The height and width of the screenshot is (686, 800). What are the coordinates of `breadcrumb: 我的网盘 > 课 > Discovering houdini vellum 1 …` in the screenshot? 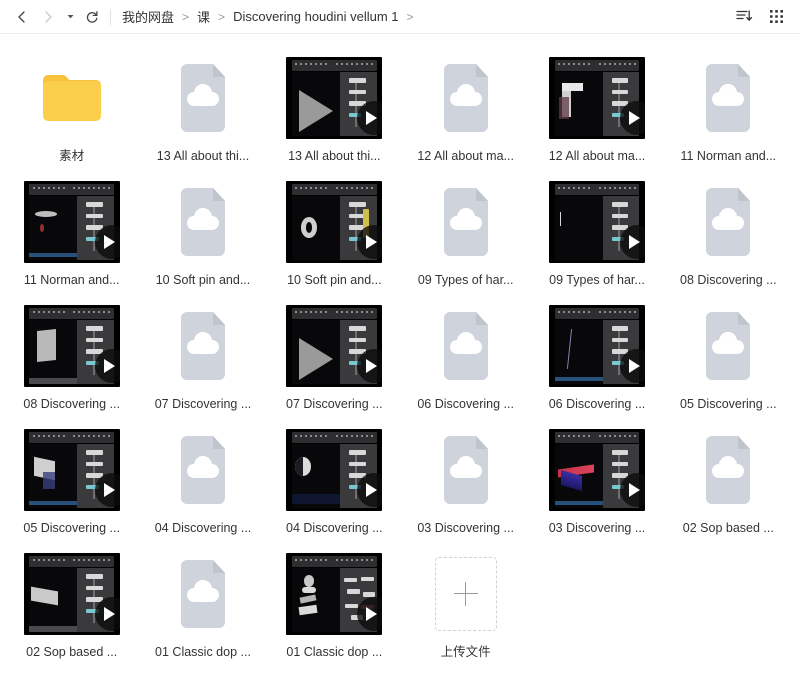 It's located at (427, 16).